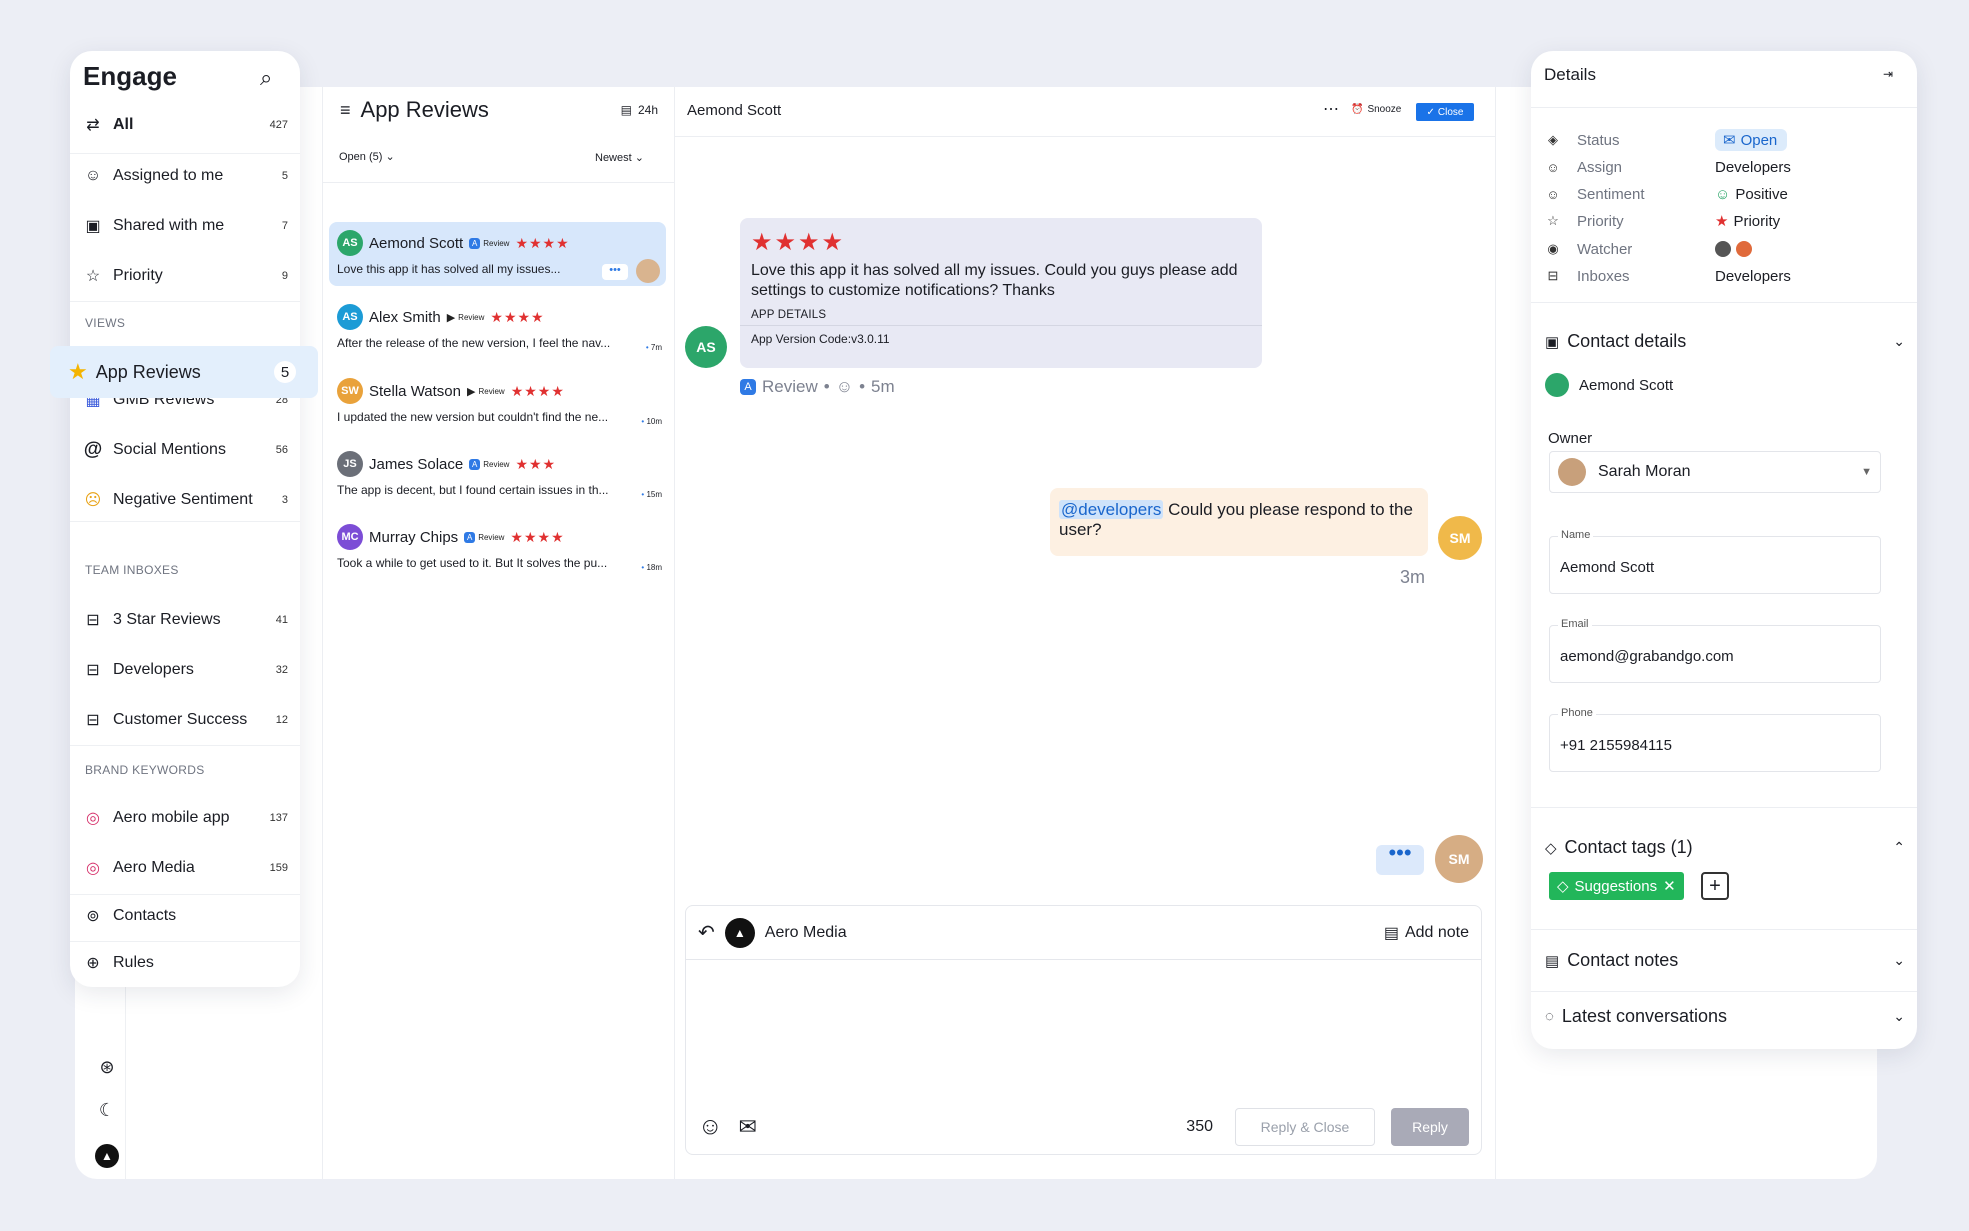  Describe the element at coordinates (93, 720) in the screenshot. I see `inbox-icon: ⊟` at that location.